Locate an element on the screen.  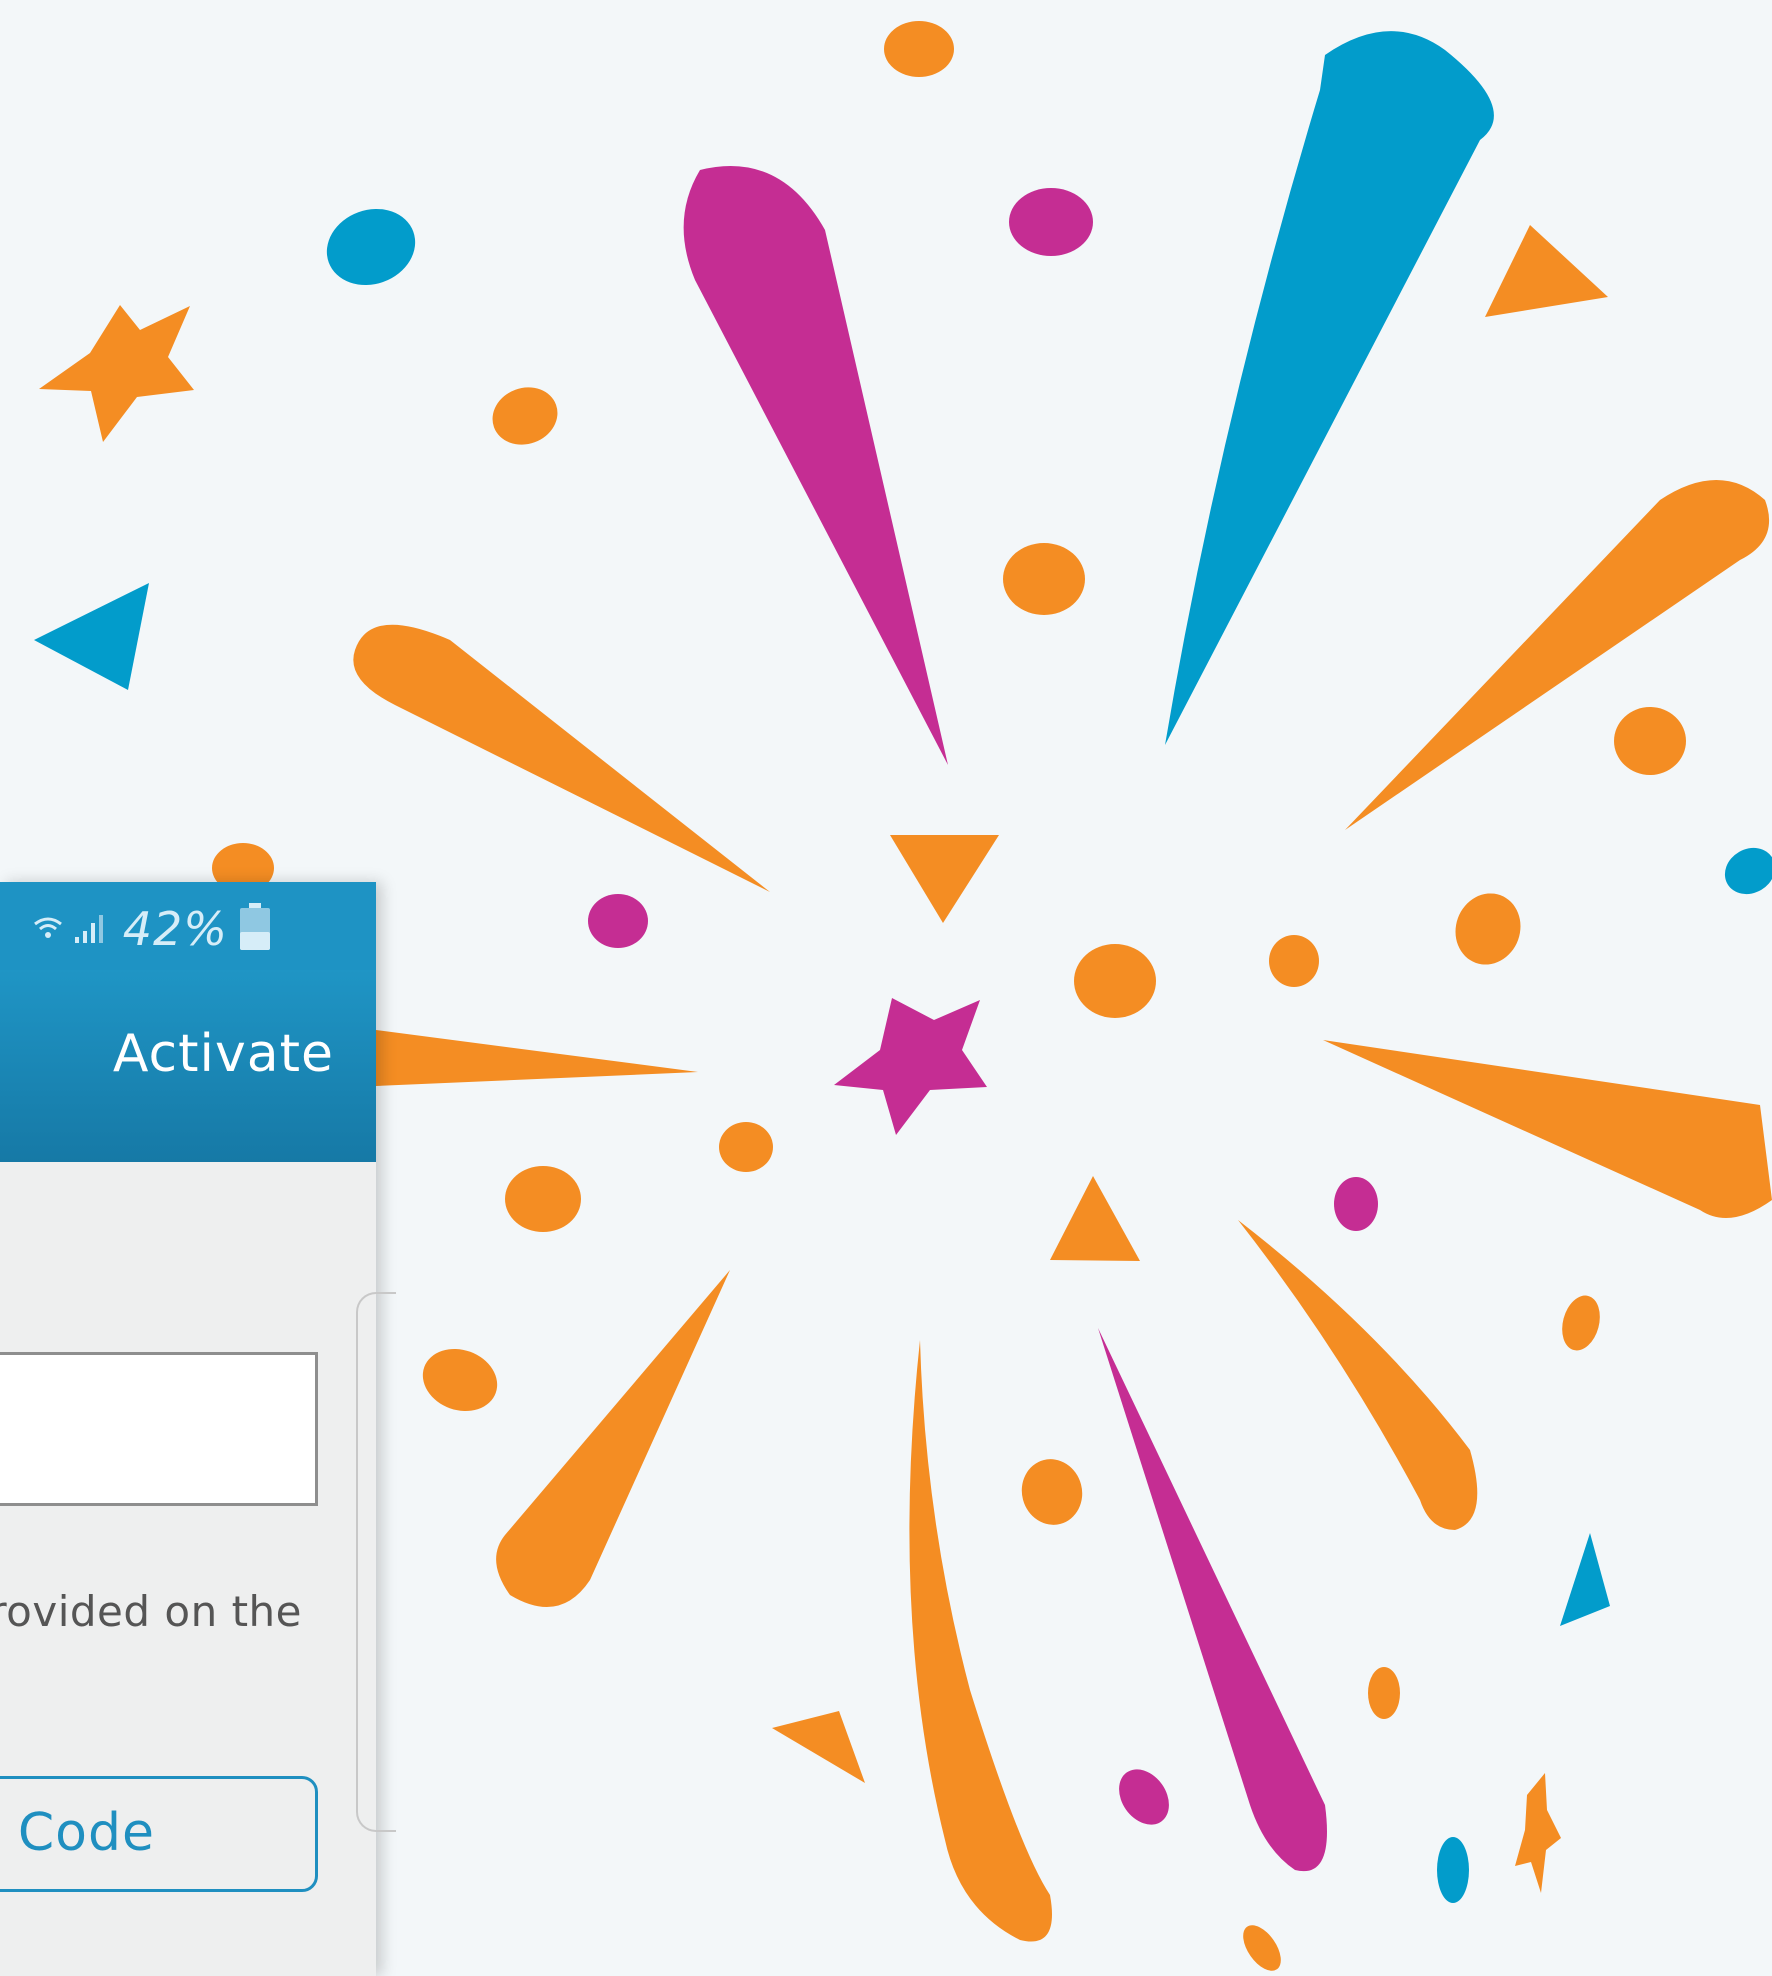
adjacent-card-edge is located at coordinates (376, 1562).